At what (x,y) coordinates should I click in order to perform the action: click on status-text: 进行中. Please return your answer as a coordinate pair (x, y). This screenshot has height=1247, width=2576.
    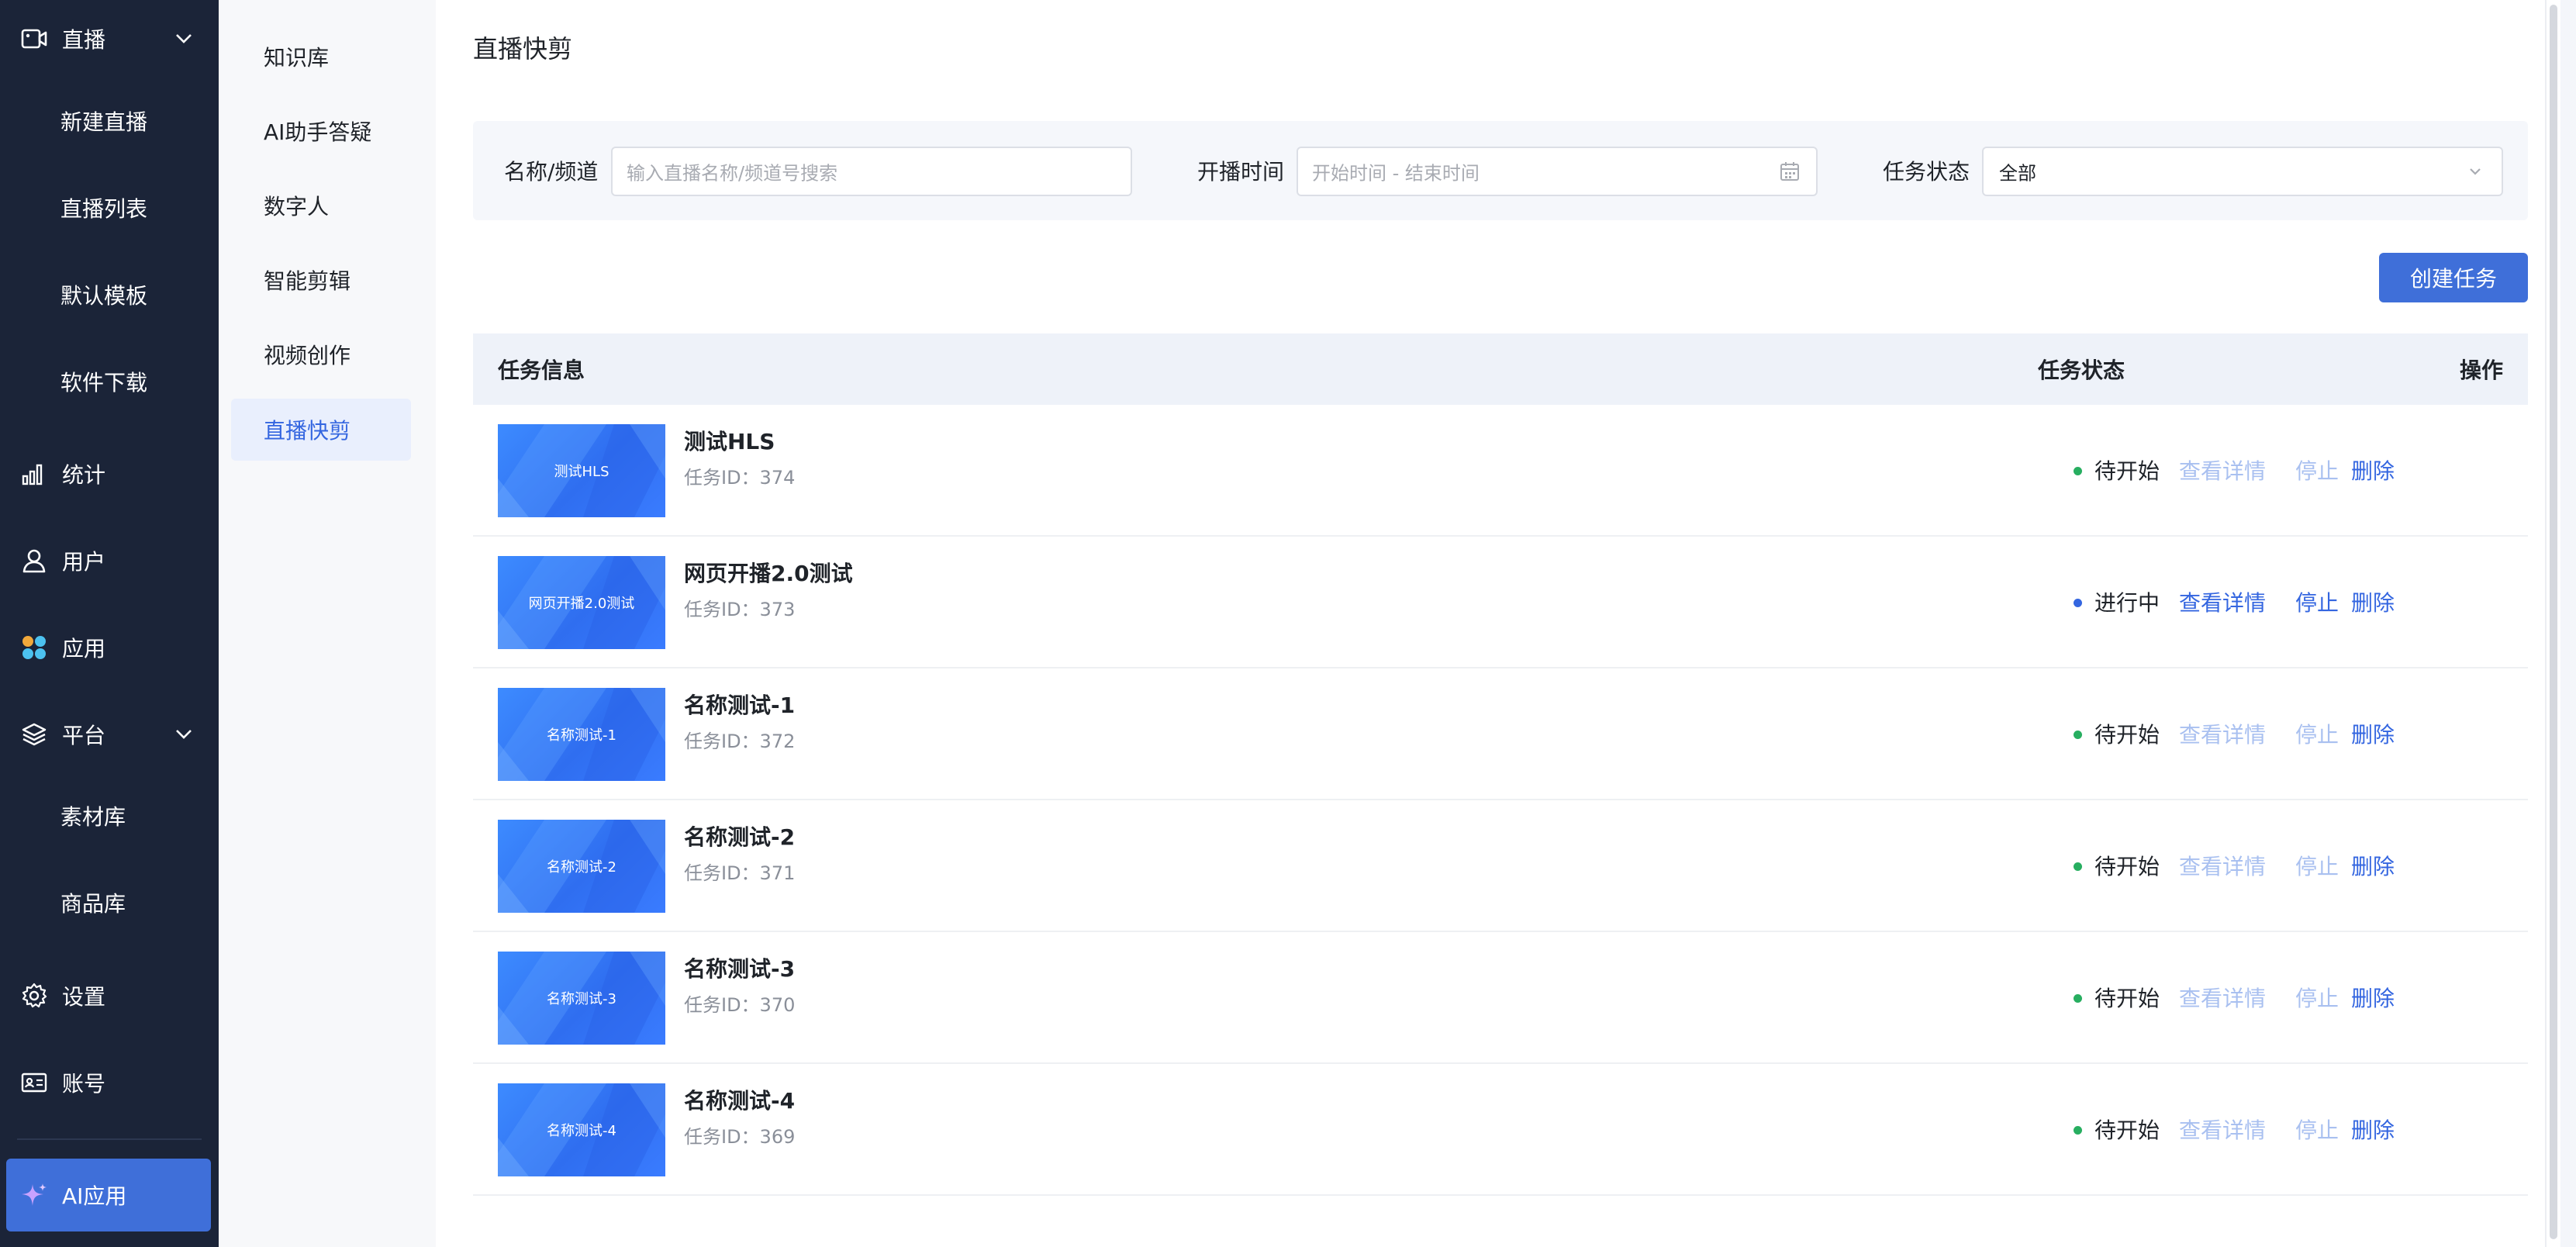
    Looking at the image, I should click on (2127, 603).